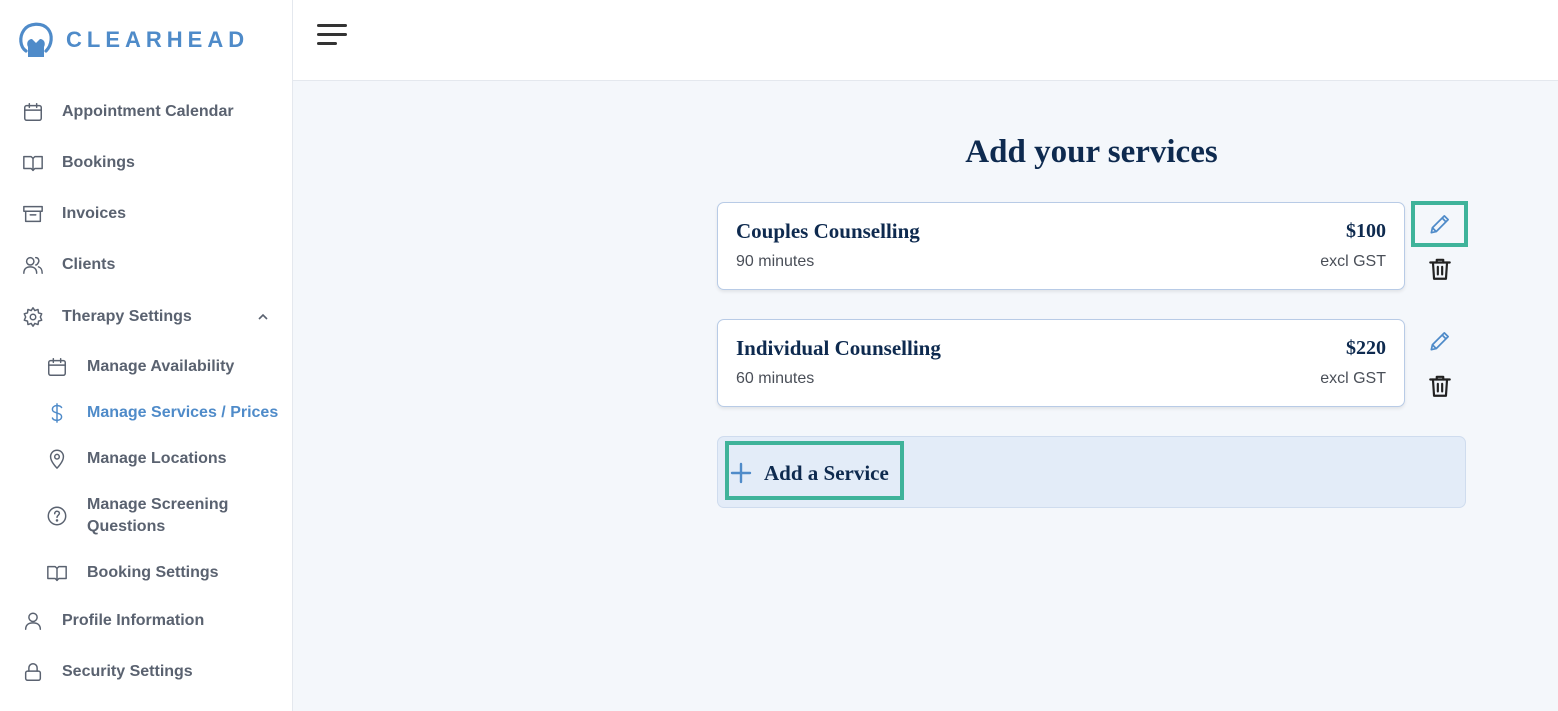  I want to click on page-title: Add your services, so click(1091, 152).